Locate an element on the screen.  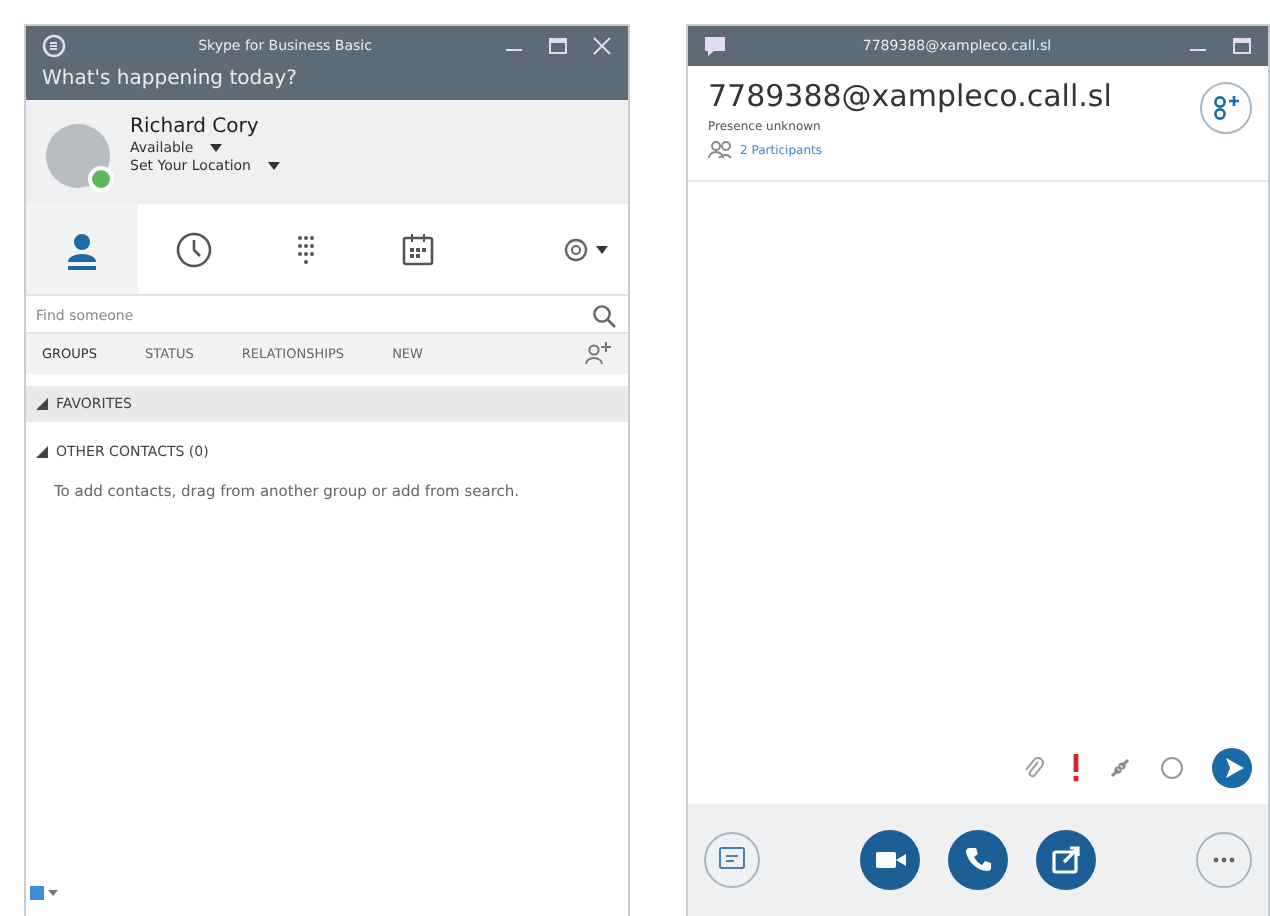
status-note: What's happening today? is located at coordinates (327, 79).